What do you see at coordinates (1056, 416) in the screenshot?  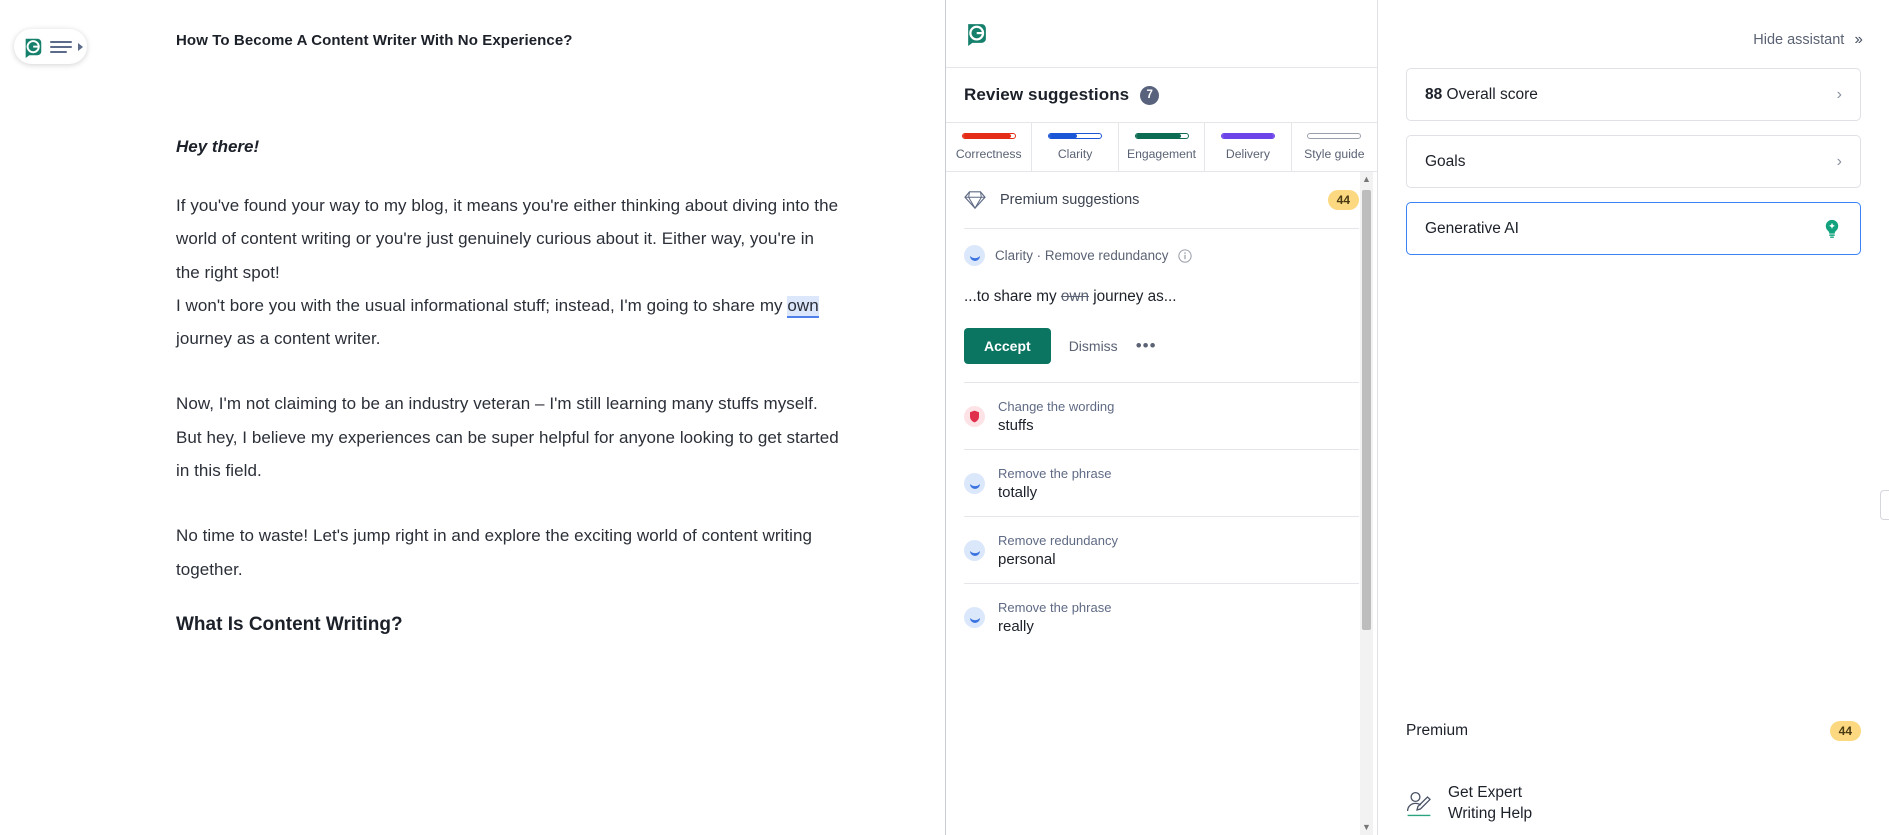 I see `suggestion-item-meta: Change the wording stuffs` at bounding box center [1056, 416].